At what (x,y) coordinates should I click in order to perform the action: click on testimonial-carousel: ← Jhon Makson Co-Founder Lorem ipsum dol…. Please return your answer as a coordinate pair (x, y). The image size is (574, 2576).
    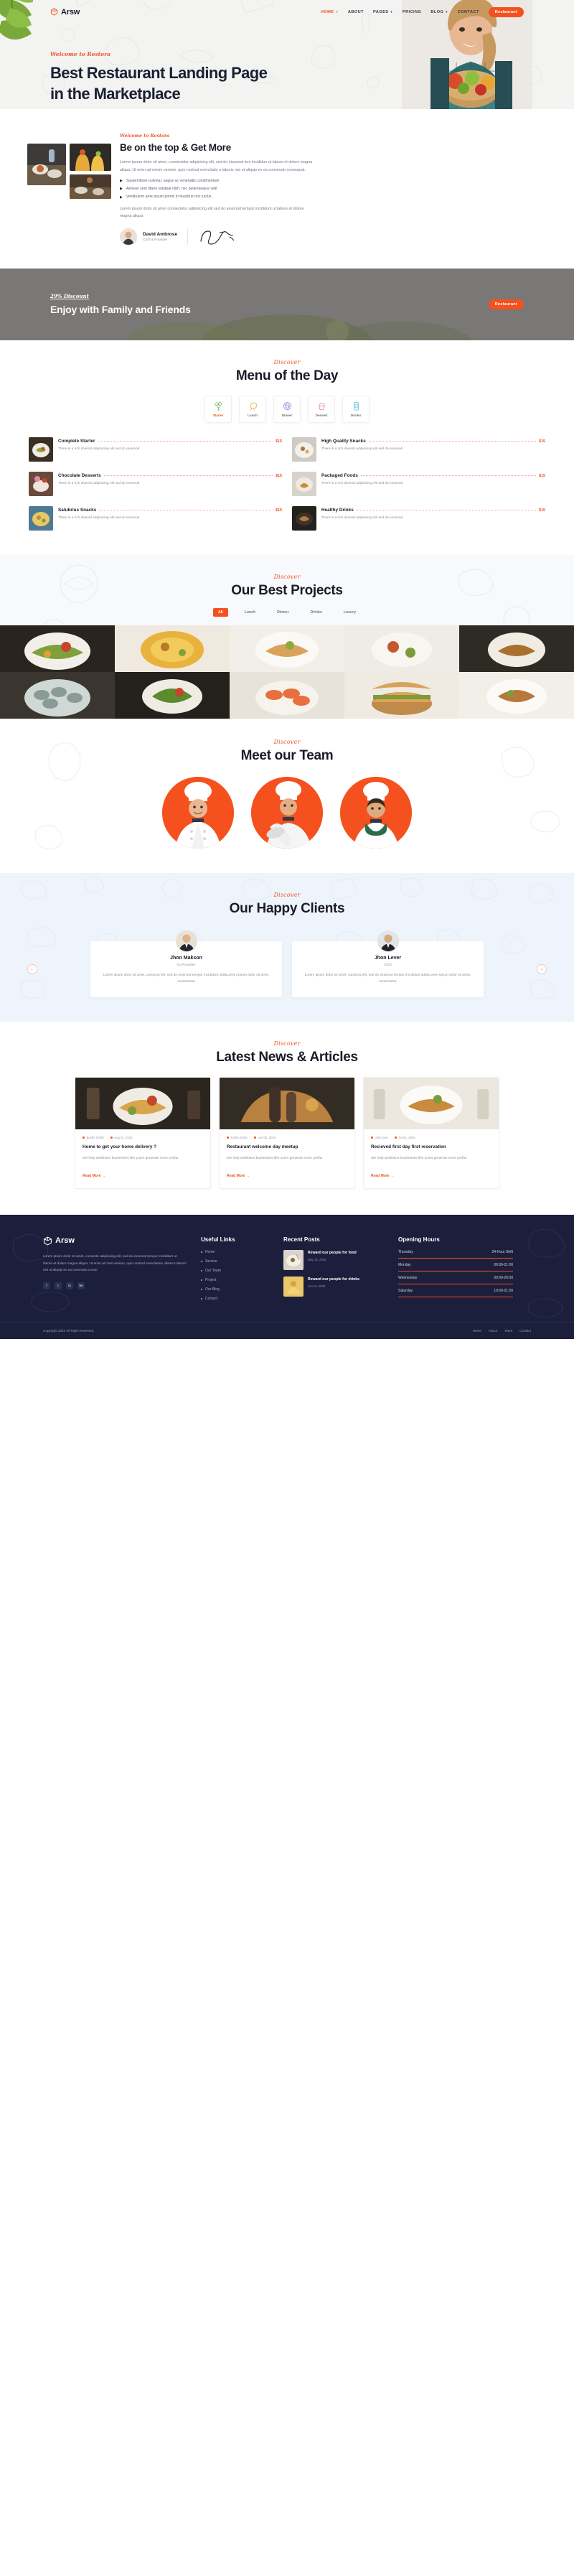
    Looking at the image, I should click on (287, 963).